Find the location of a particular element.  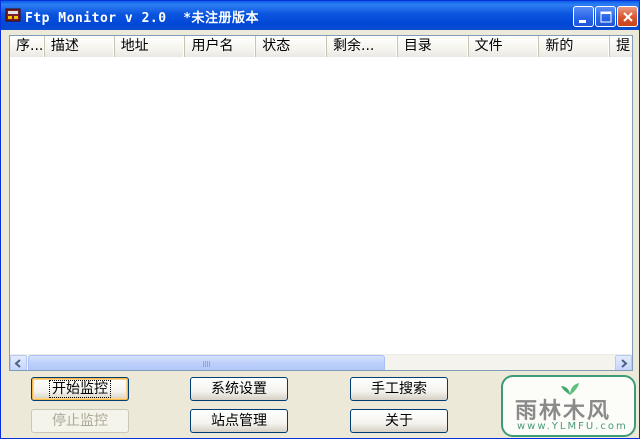

title-bar: Ftp Monitor v 2.0 *未注册版本 is located at coordinates (320, 15).